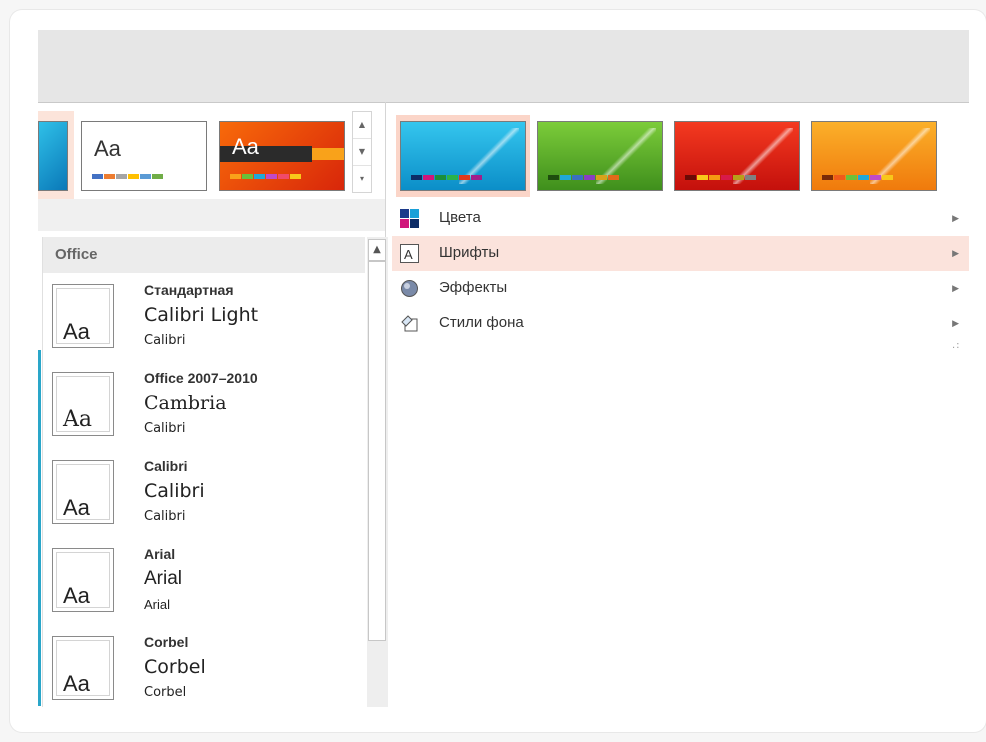 This screenshot has height=742, width=986. What do you see at coordinates (874, 156) in the screenshot?
I see `variant-thumb-orange` at bounding box center [874, 156].